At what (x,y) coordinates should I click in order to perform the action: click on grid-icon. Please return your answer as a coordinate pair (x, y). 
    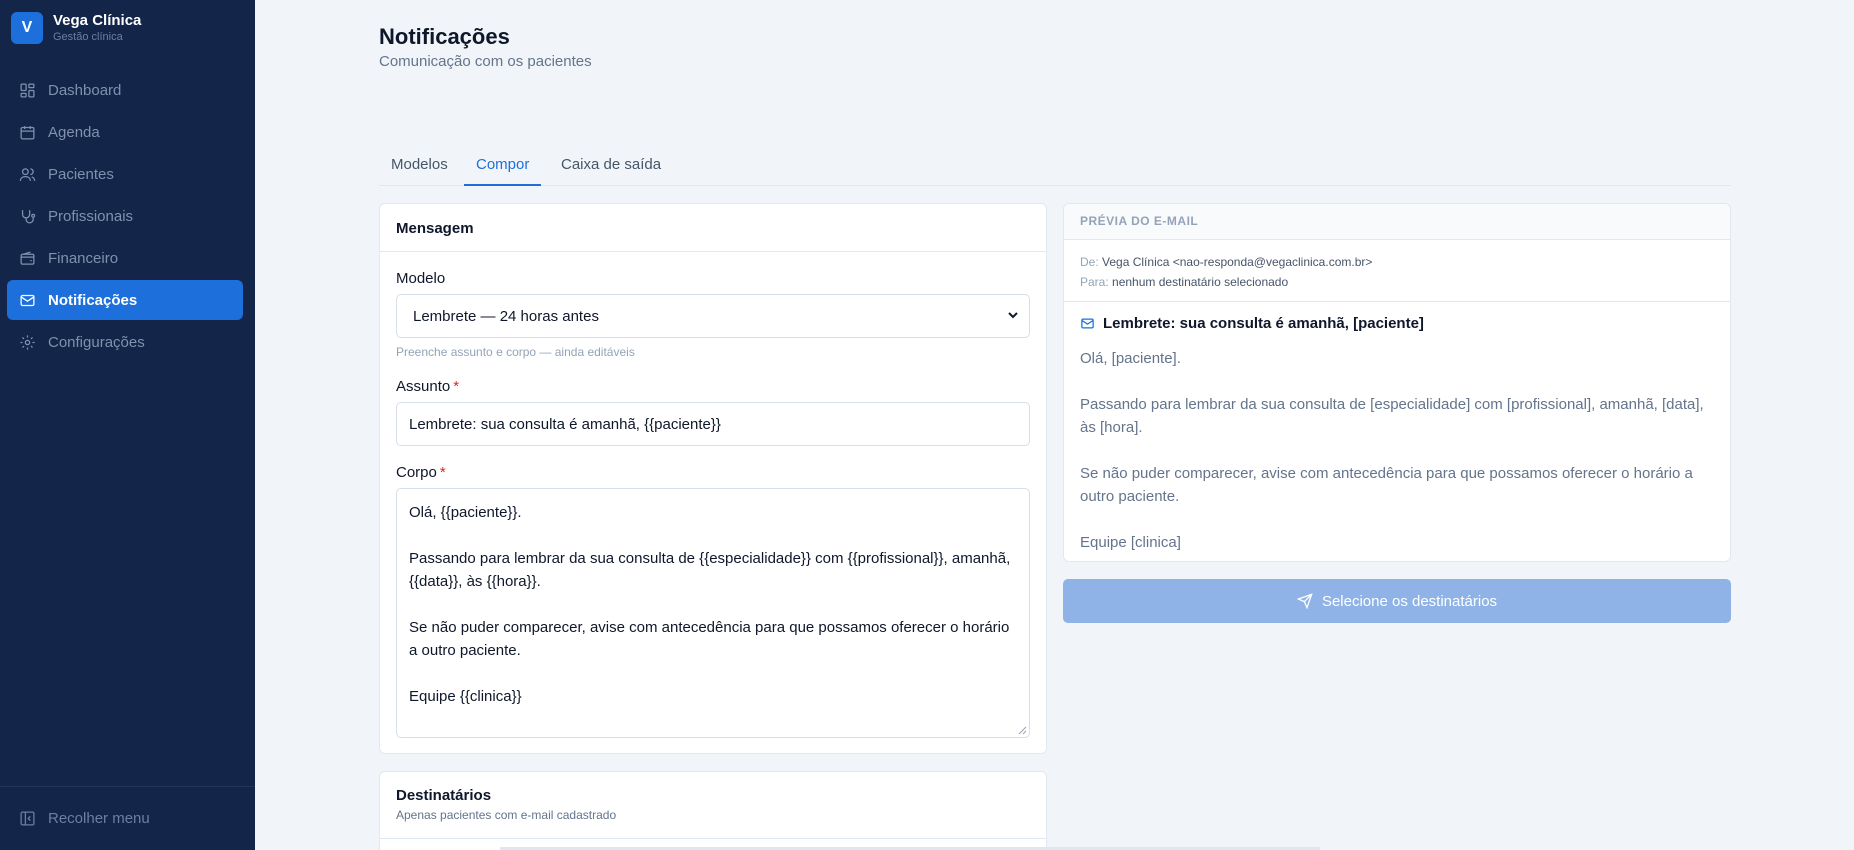
    Looking at the image, I should click on (27, 90).